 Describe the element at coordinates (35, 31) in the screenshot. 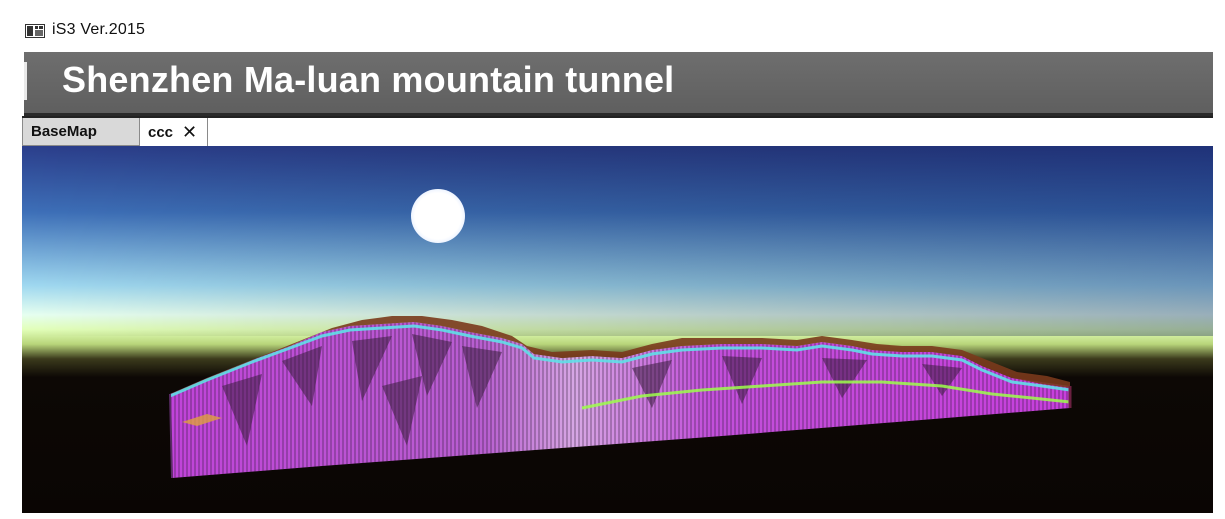

I see `app-window-icon` at that location.